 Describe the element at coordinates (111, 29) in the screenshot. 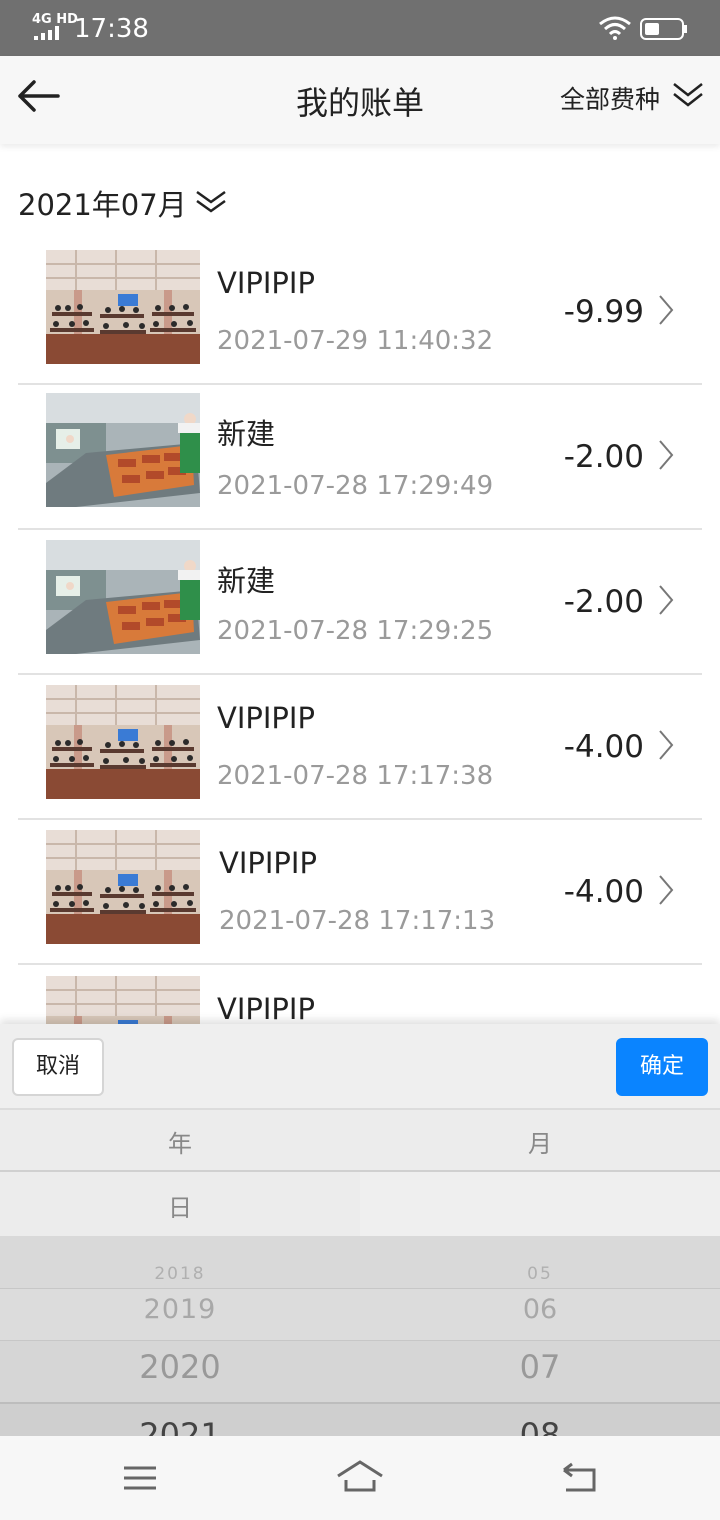

I see `clock: 17:38` at that location.